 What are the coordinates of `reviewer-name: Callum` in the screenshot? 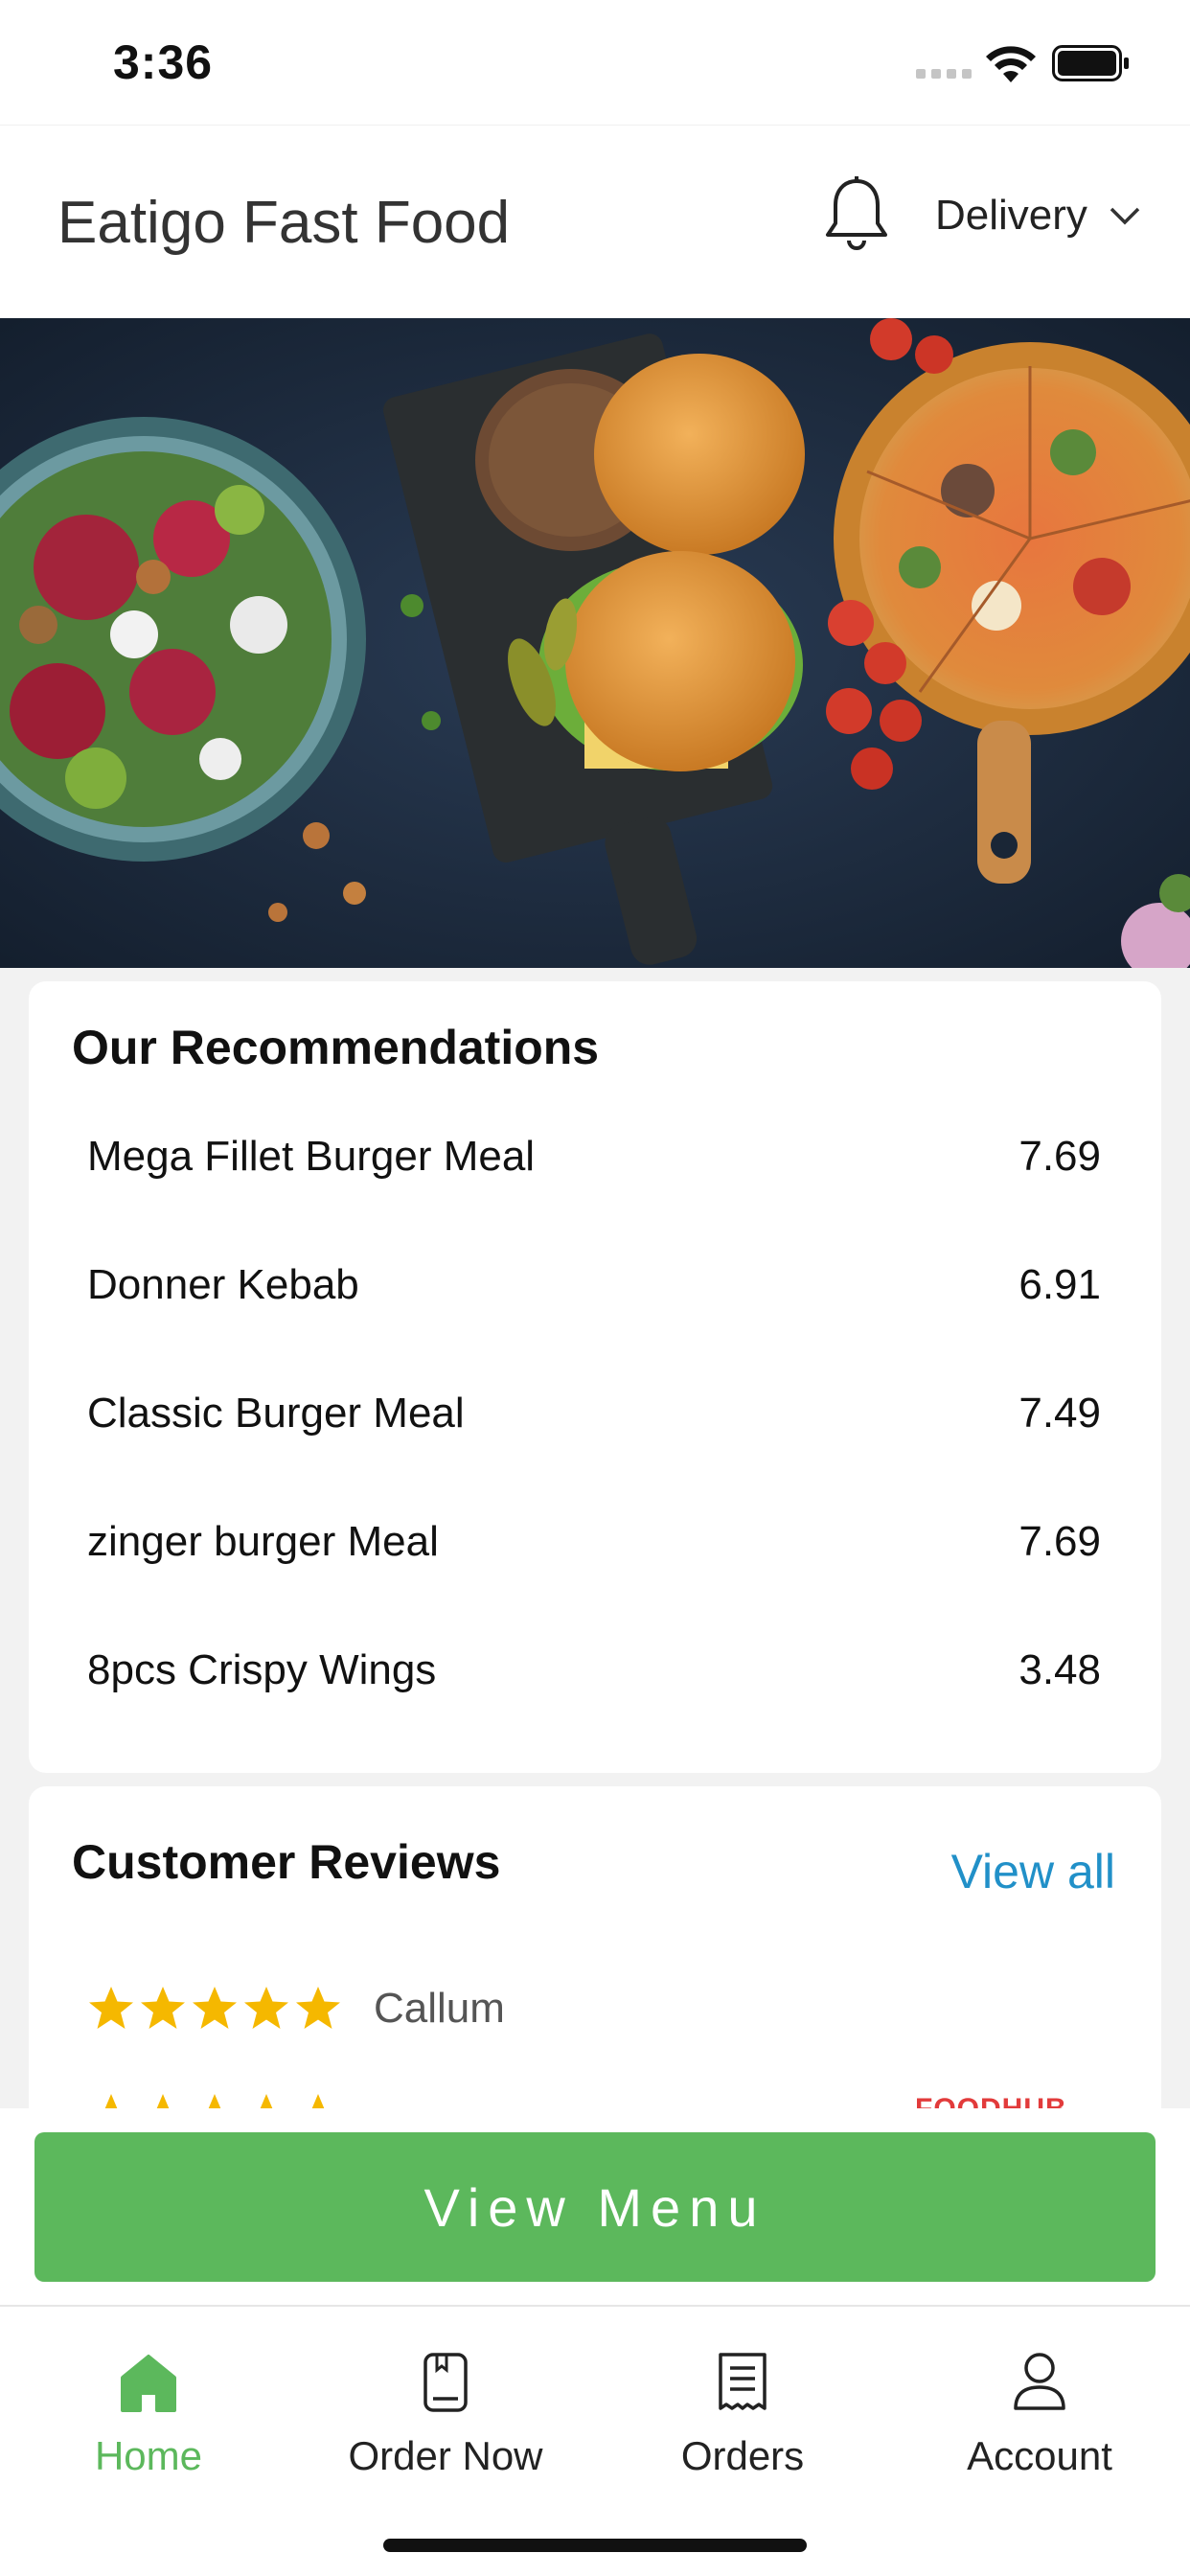 It's located at (440, 2008).